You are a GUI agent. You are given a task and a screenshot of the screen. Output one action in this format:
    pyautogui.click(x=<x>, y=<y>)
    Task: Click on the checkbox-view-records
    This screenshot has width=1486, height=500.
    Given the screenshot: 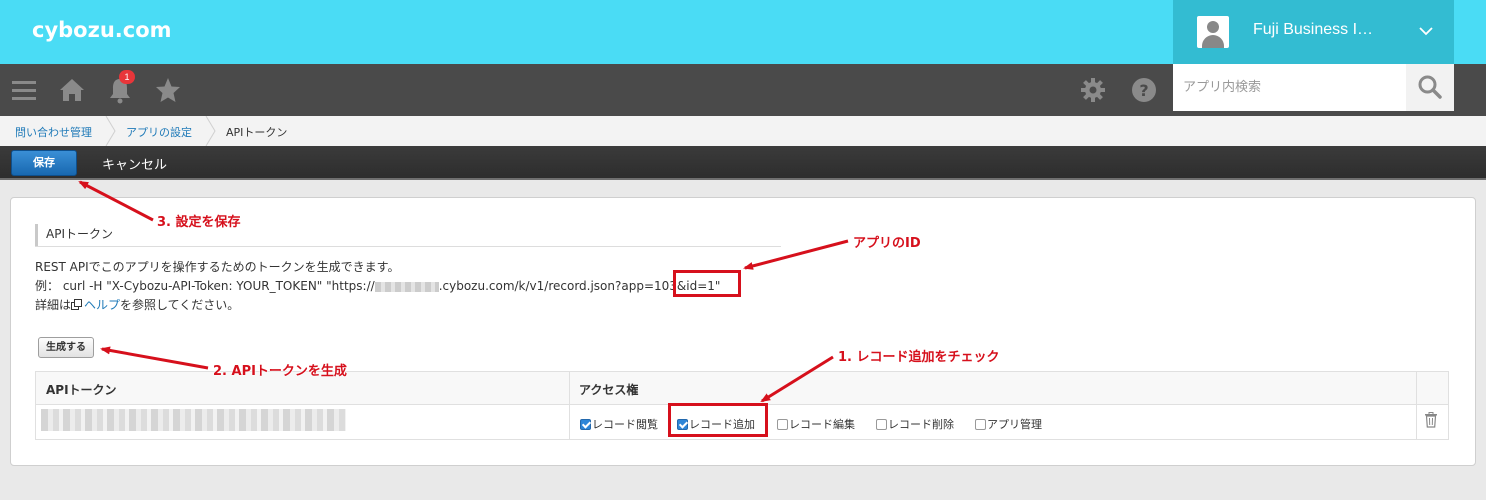 What is the action you would take?
    pyautogui.click(x=585, y=424)
    